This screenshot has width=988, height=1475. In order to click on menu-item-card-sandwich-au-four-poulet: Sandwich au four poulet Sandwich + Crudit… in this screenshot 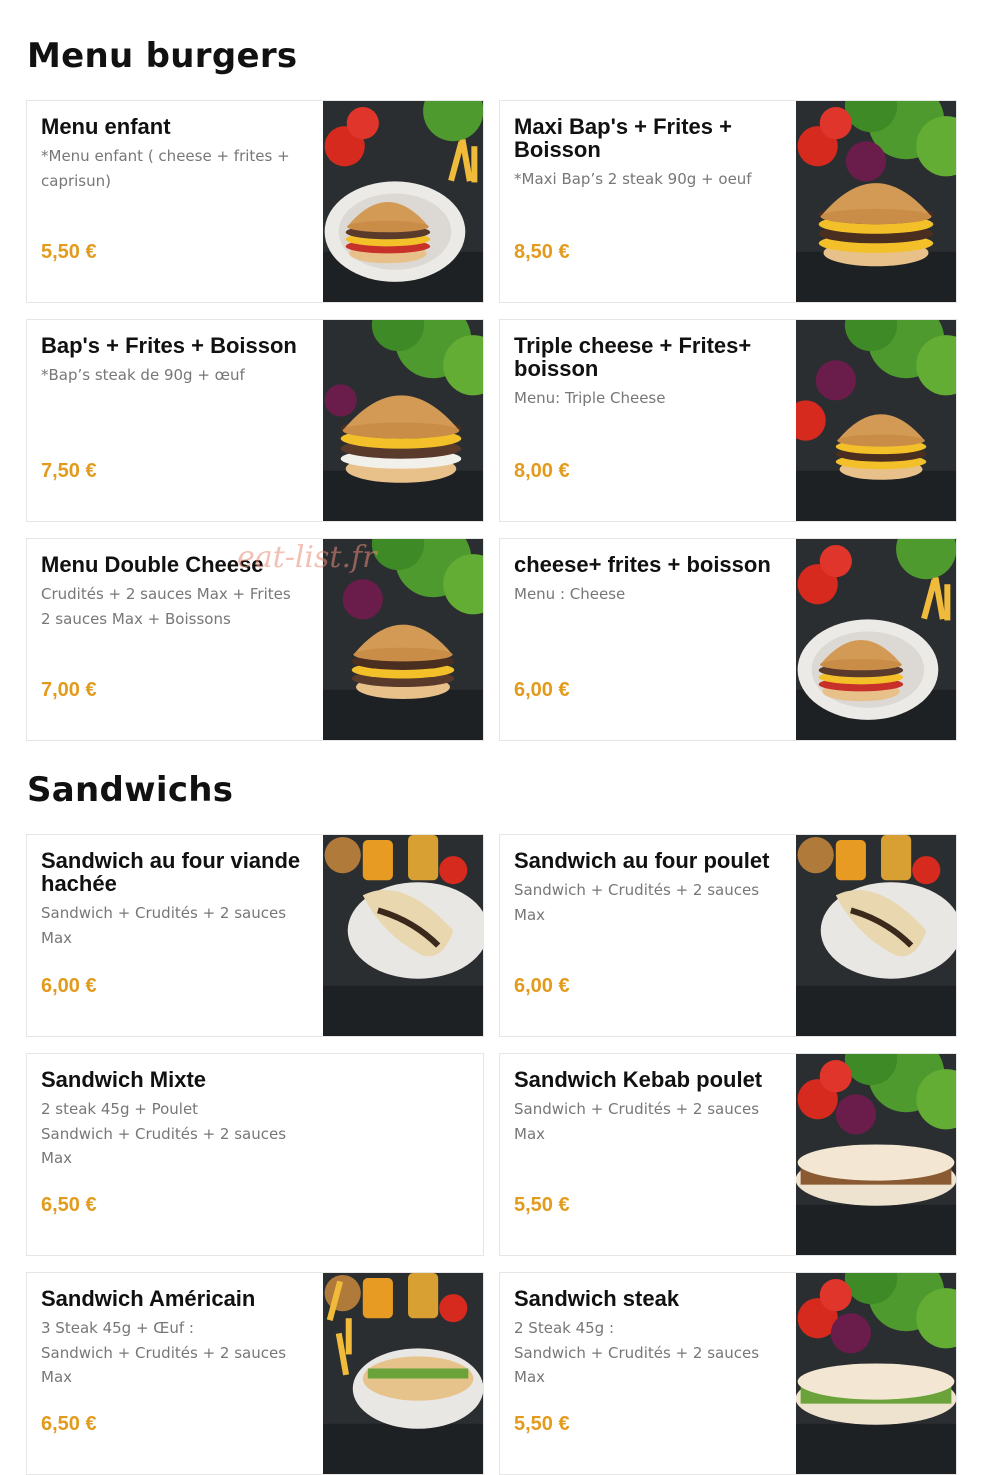, I will do `click(728, 935)`.